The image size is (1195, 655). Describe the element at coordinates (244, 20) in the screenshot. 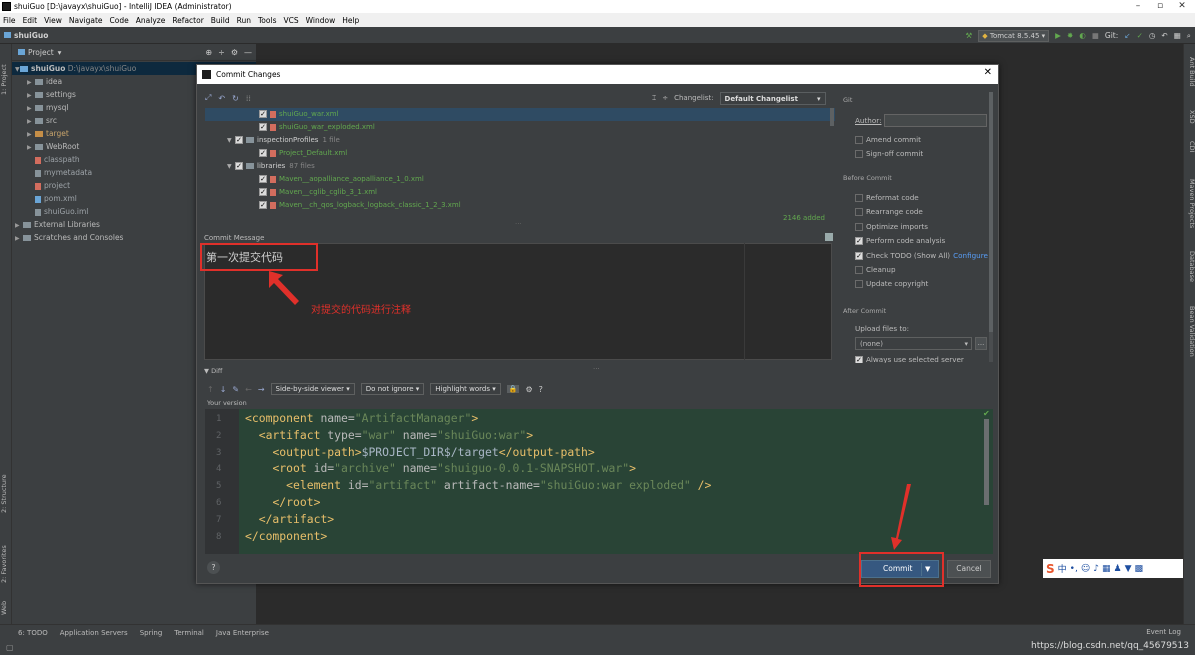

I see `menu-run: Run` at that location.